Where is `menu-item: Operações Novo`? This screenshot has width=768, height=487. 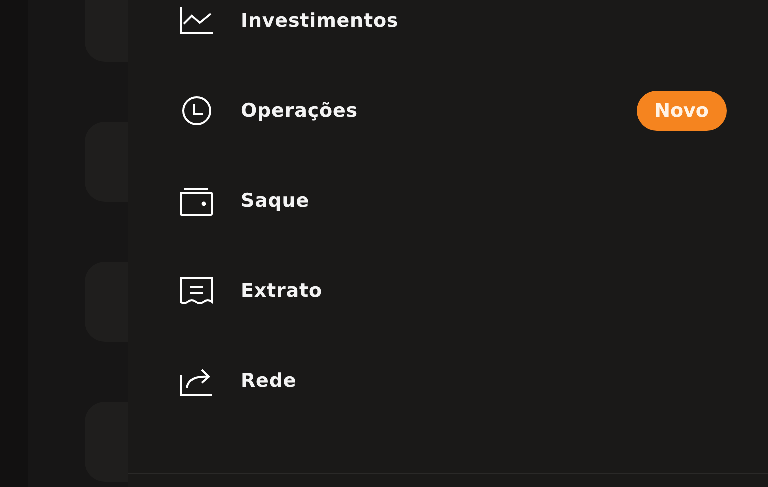 menu-item: Operações Novo is located at coordinates (453, 111).